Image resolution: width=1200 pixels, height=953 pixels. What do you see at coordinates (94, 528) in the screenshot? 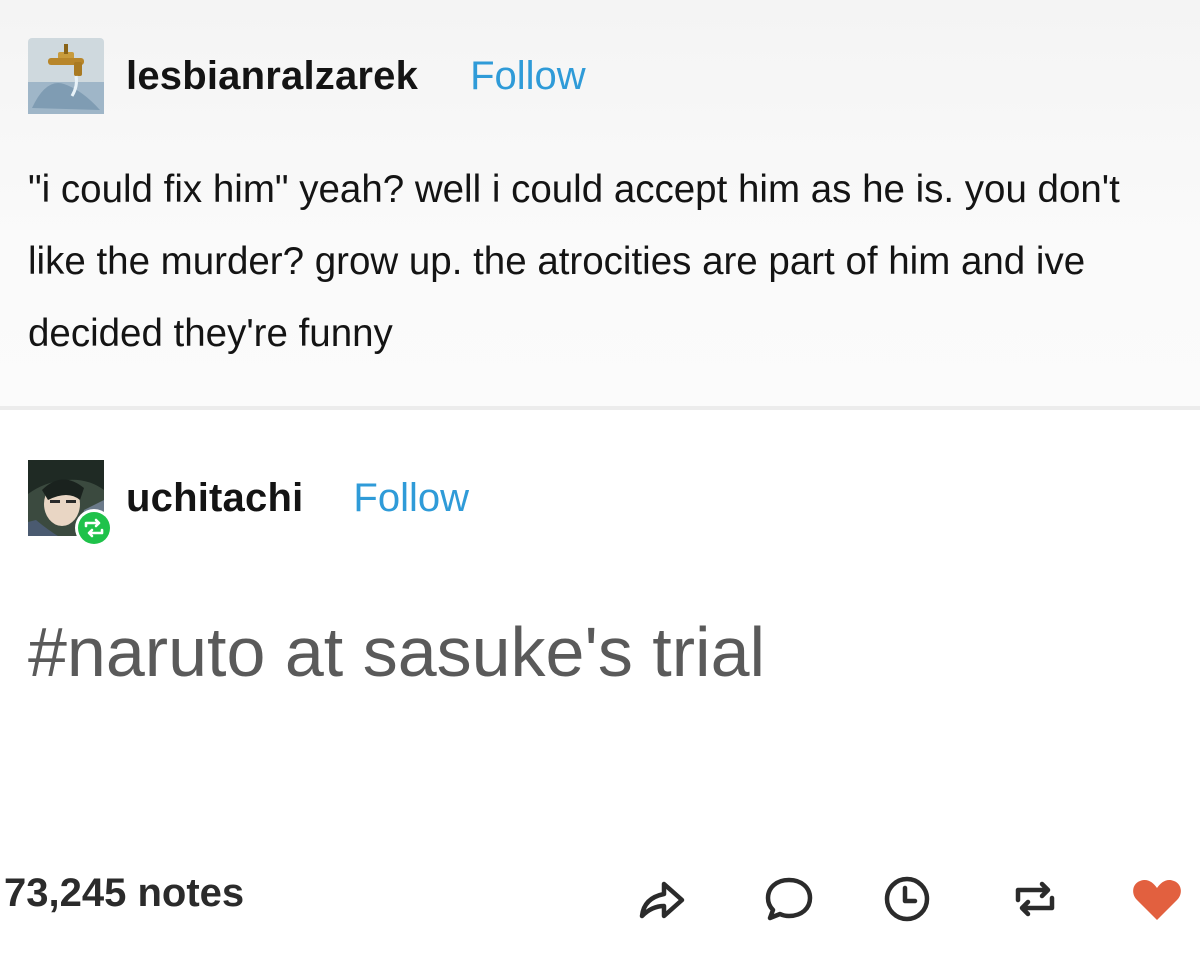
I see `reblog-badge-icon` at bounding box center [94, 528].